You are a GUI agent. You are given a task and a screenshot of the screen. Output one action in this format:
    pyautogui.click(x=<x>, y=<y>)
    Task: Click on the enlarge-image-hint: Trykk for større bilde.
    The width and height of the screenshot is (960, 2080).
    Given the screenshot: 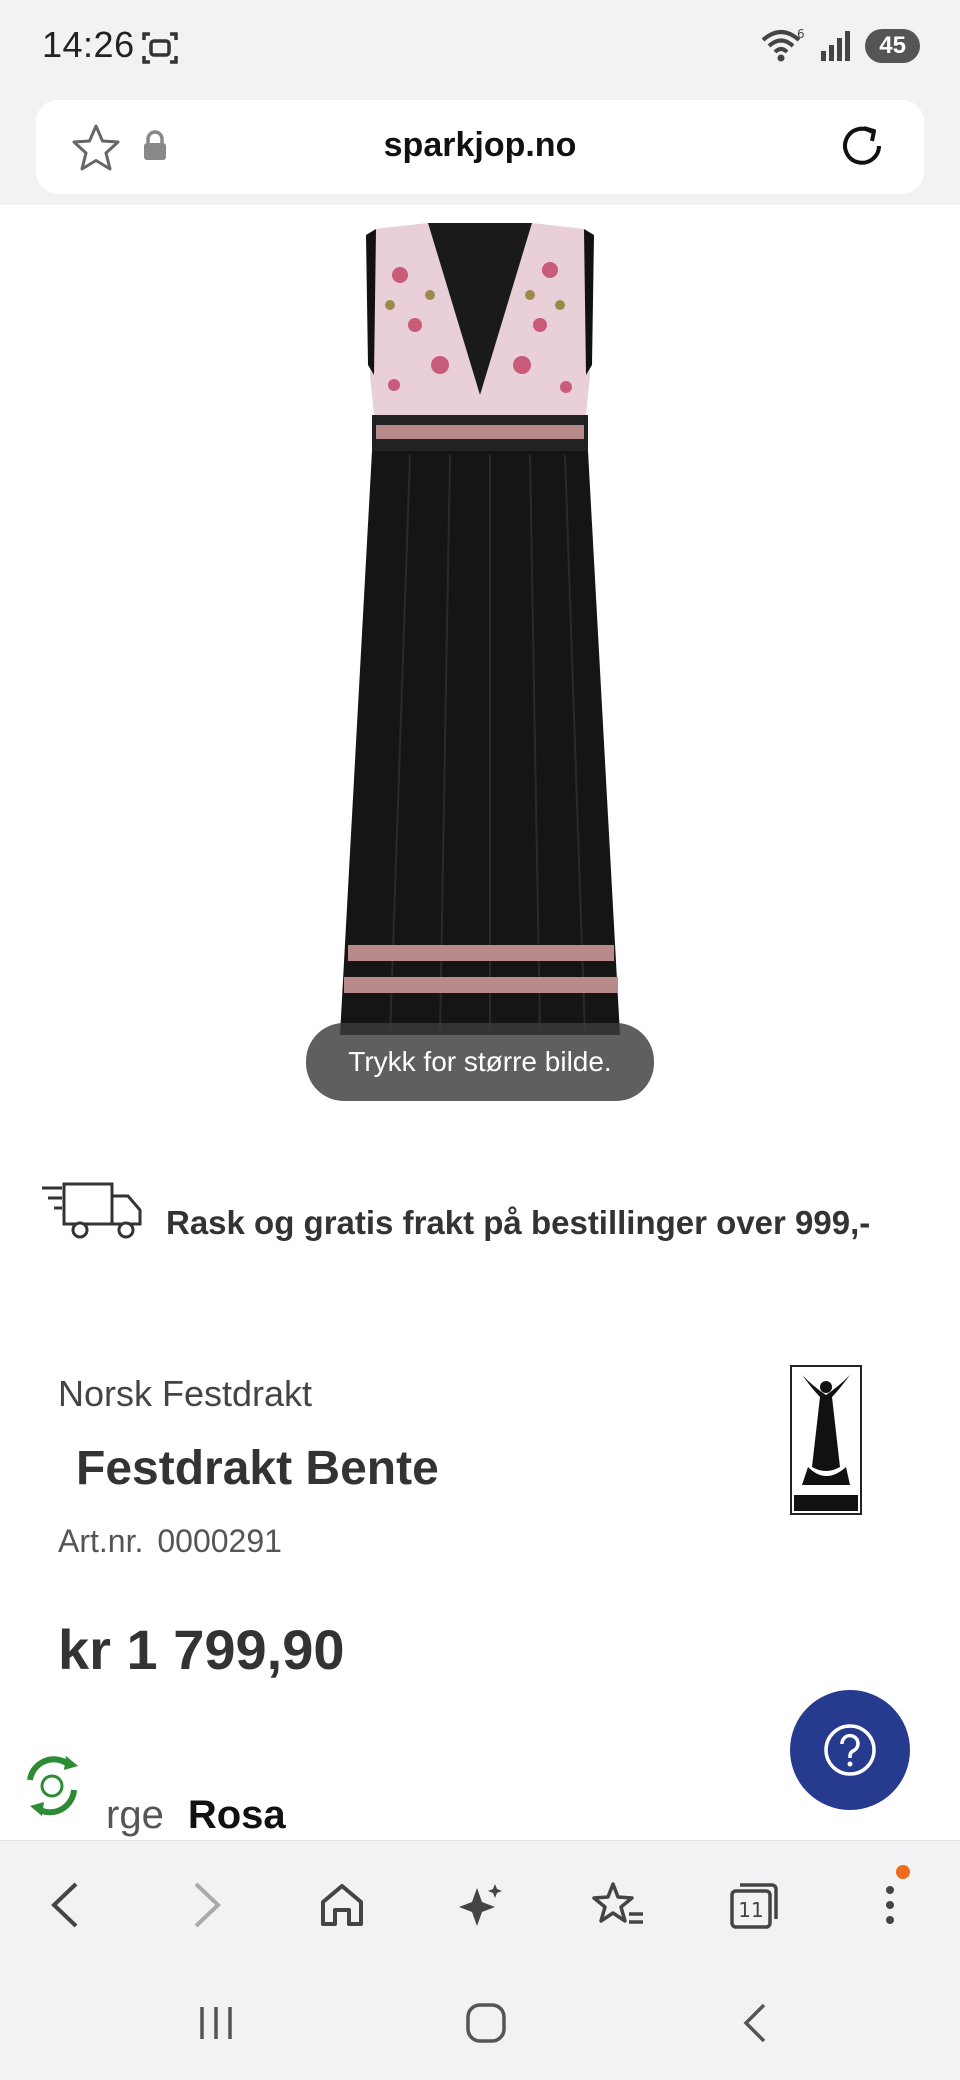 What is the action you would take?
    pyautogui.click(x=480, y=1062)
    